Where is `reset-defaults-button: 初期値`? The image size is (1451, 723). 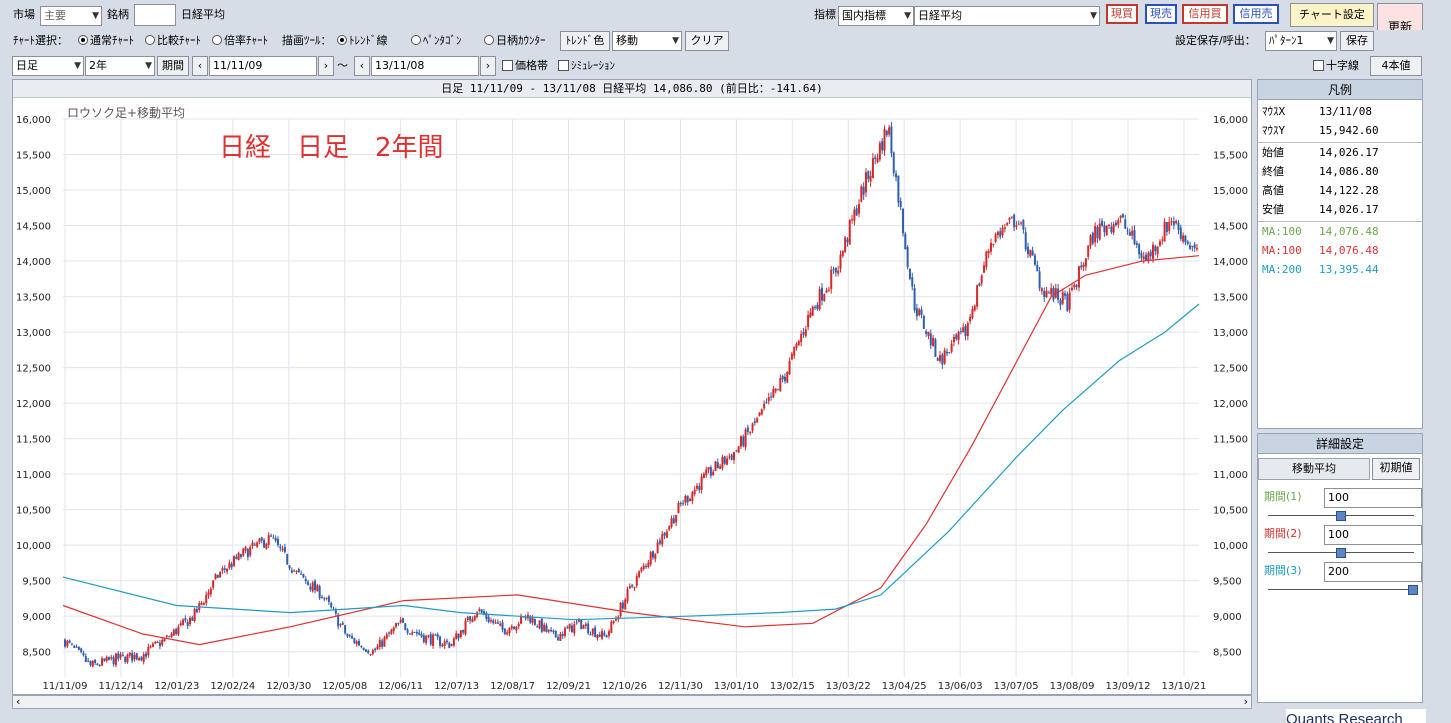
reset-defaults-button: 初期値 is located at coordinates (1396, 469).